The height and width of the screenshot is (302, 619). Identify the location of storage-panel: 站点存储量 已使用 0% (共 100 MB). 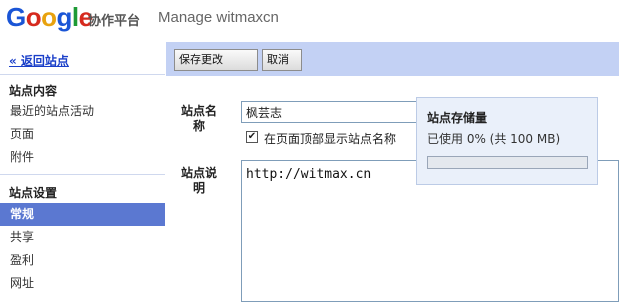
(507, 141).